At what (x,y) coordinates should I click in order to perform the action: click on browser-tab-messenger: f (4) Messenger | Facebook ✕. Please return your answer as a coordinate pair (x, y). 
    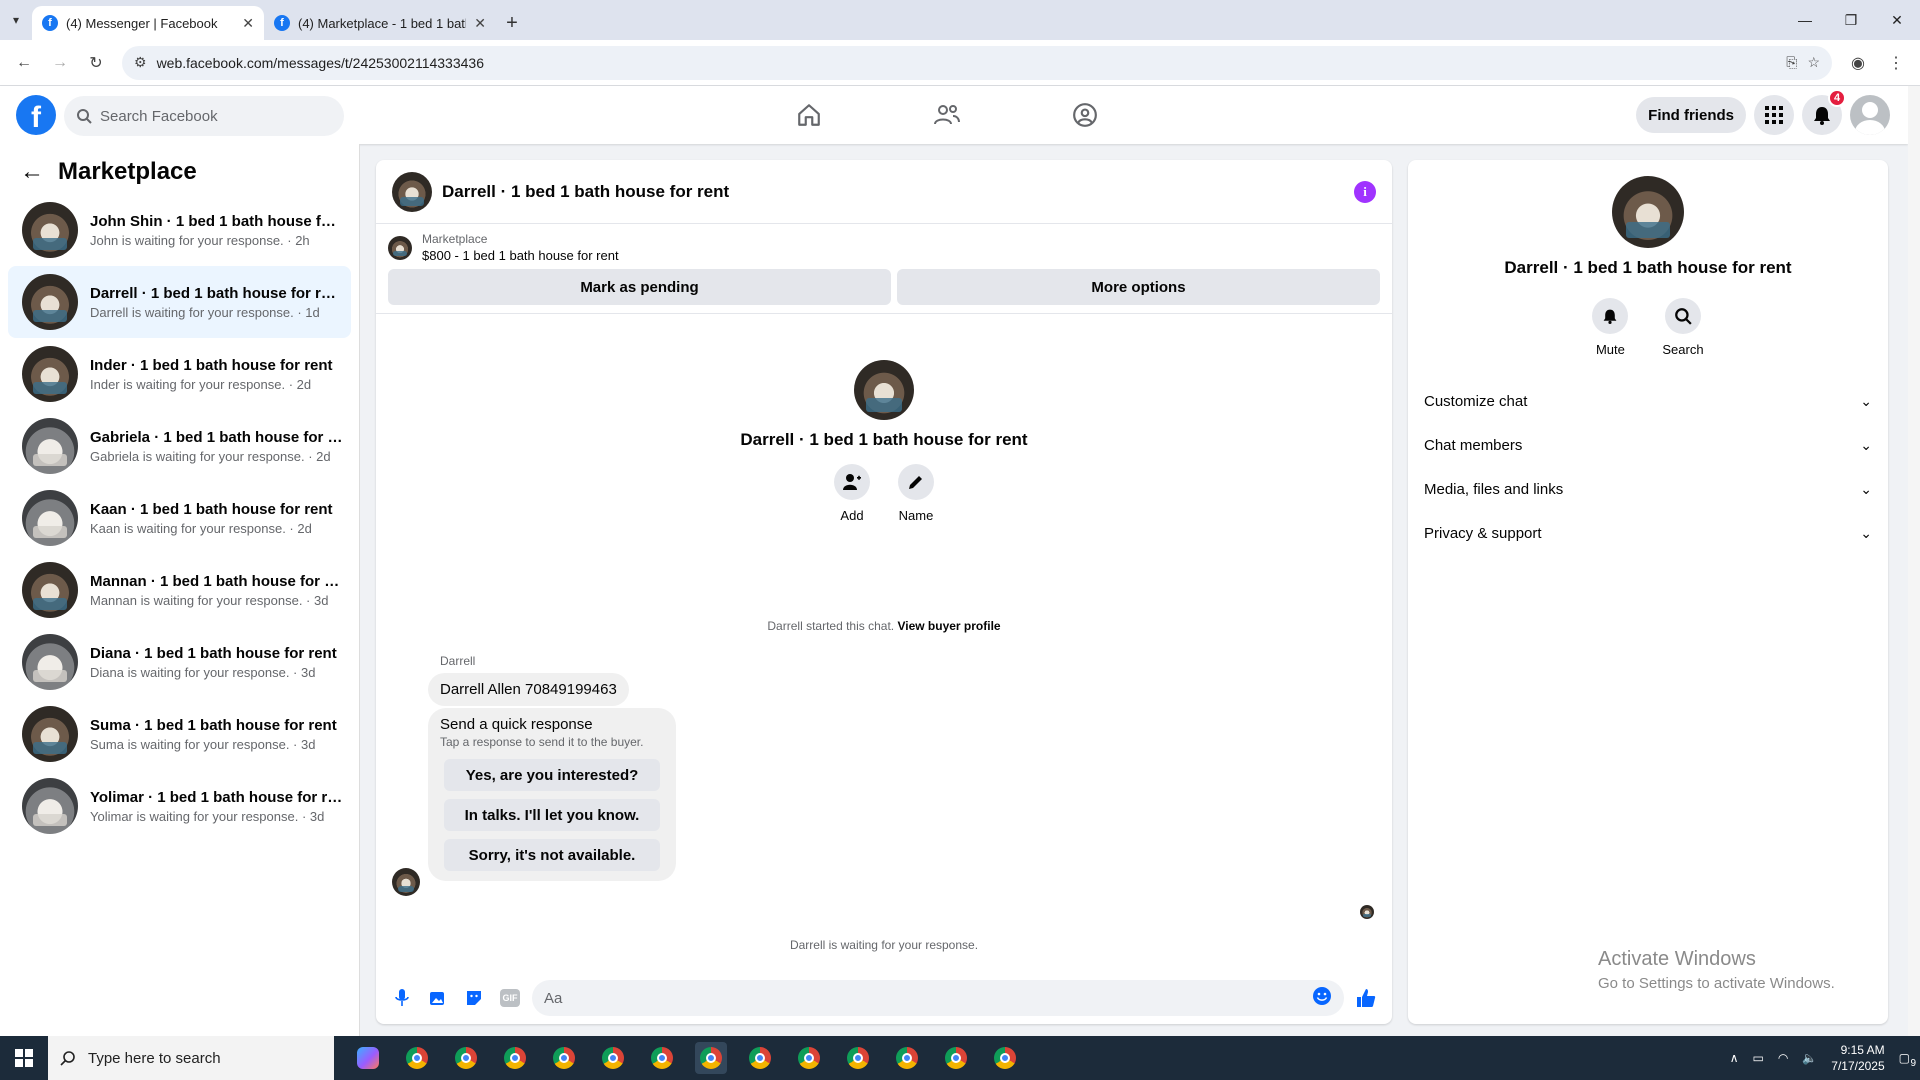
    Looking at the image, I should click on (148, 23).